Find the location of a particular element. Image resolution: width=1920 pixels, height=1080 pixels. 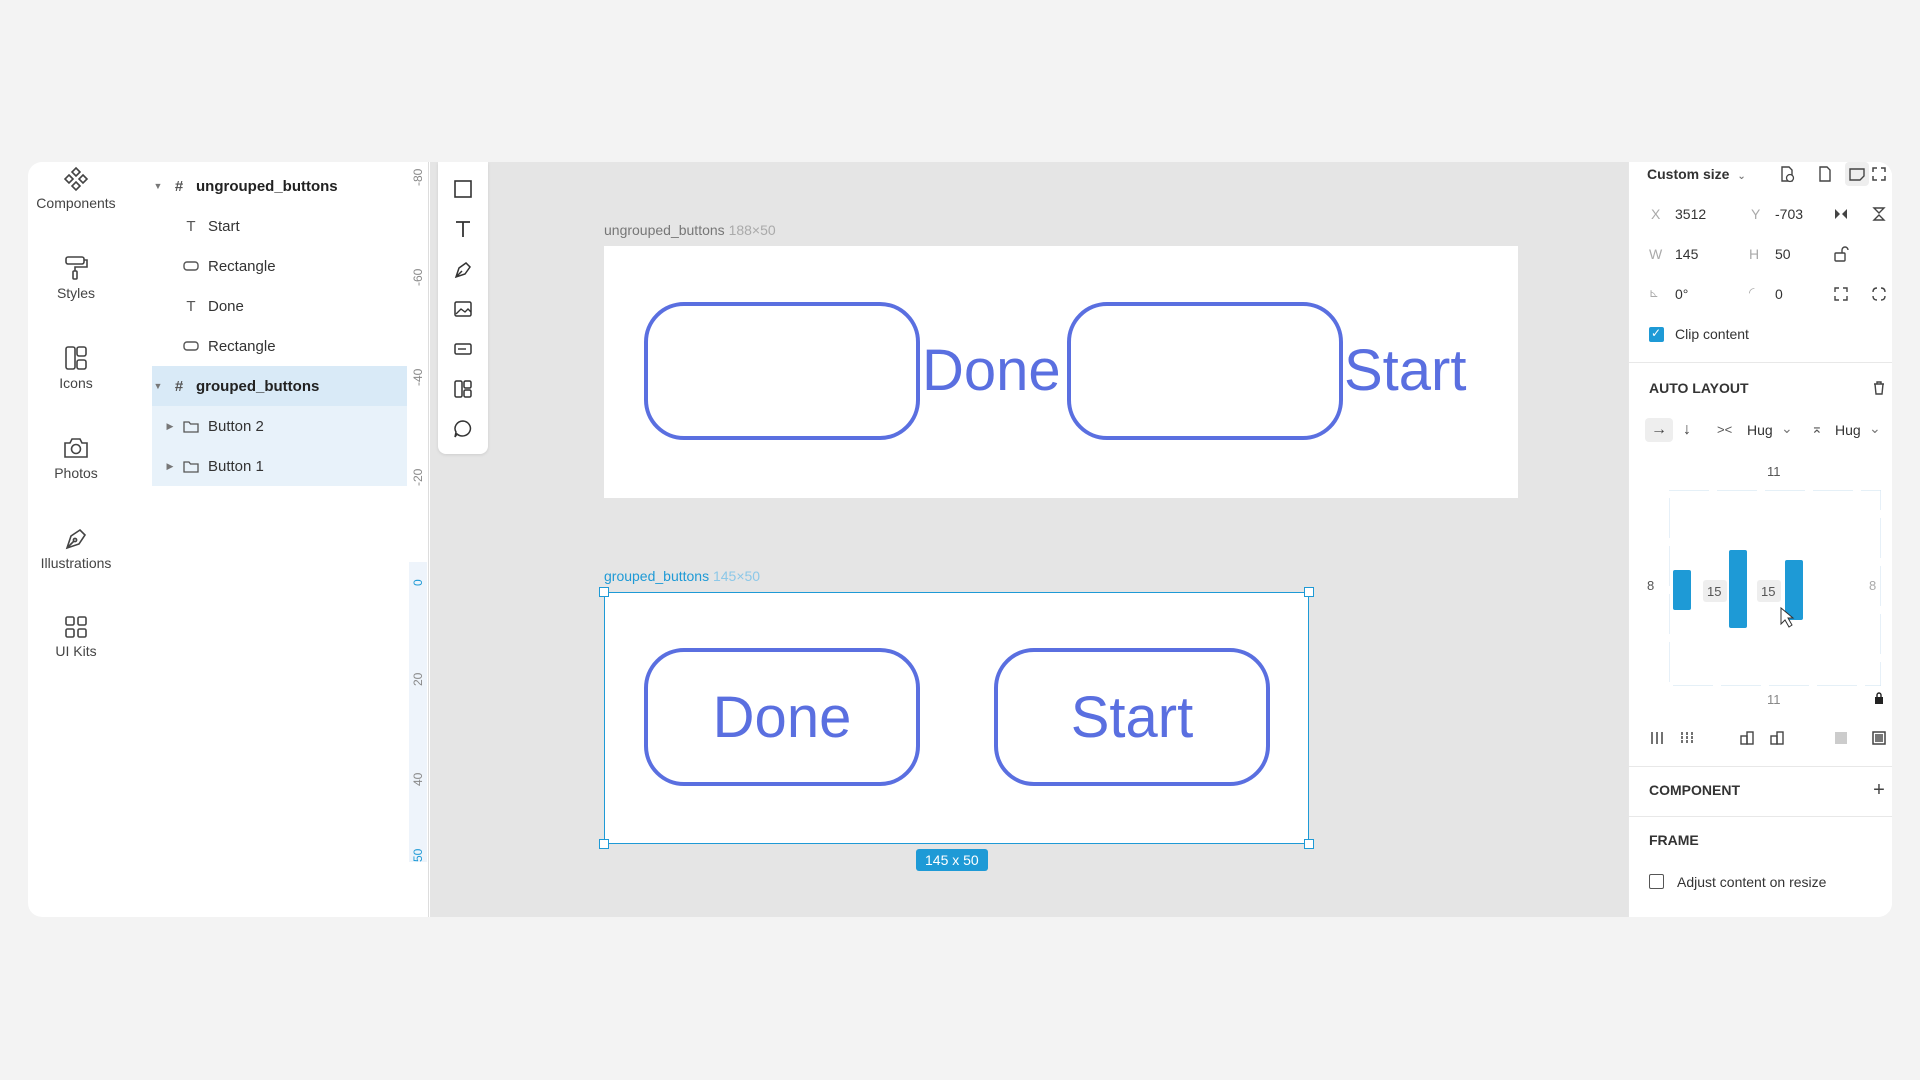

add-component-icon: + is located at coordinates (1879, 790).